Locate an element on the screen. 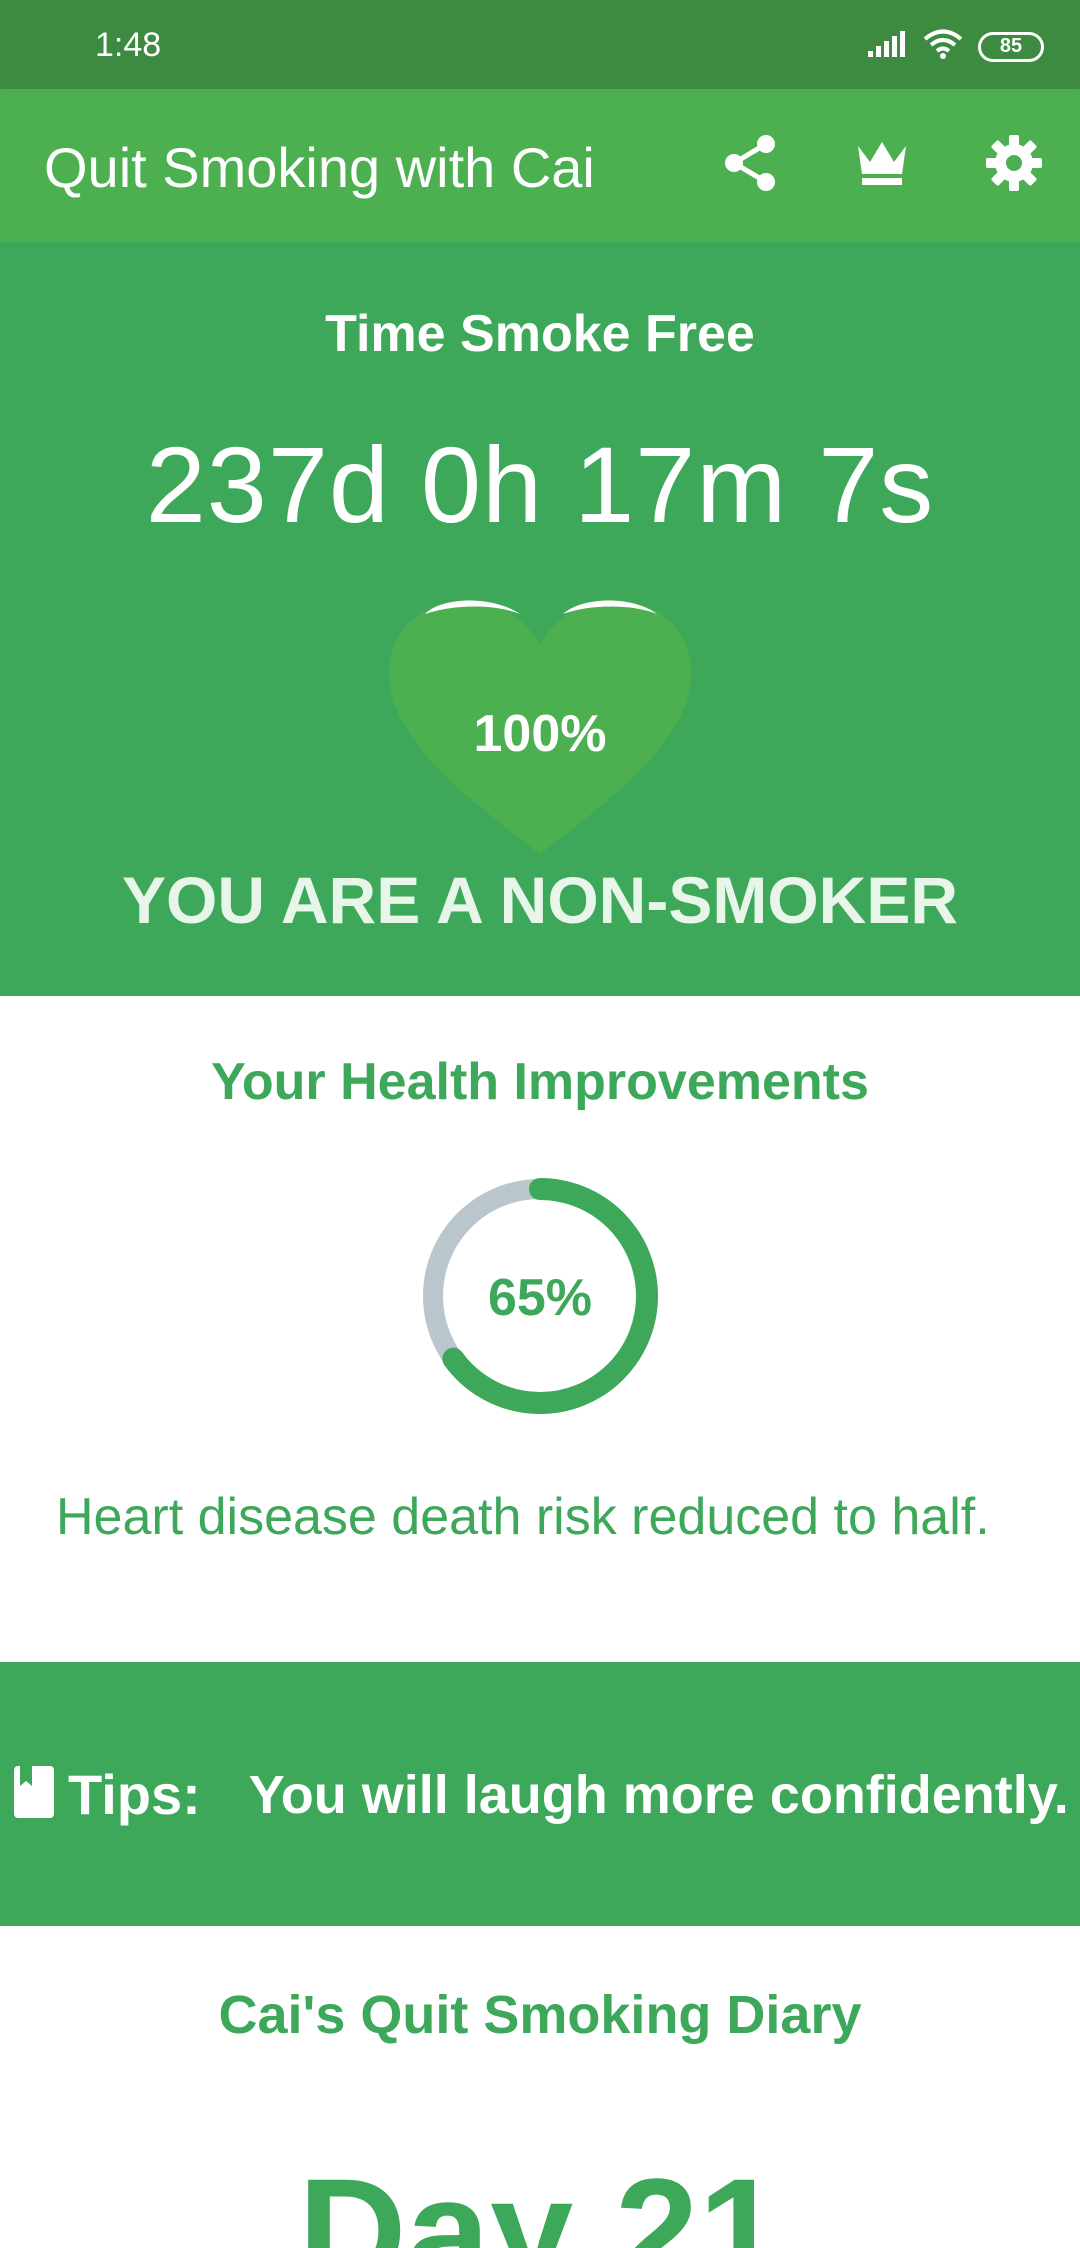 The width and height of the screenshot is (1080, 2248). tips-row: Tips: You will laugh more confidently. is located at coordinates (540, 1794).